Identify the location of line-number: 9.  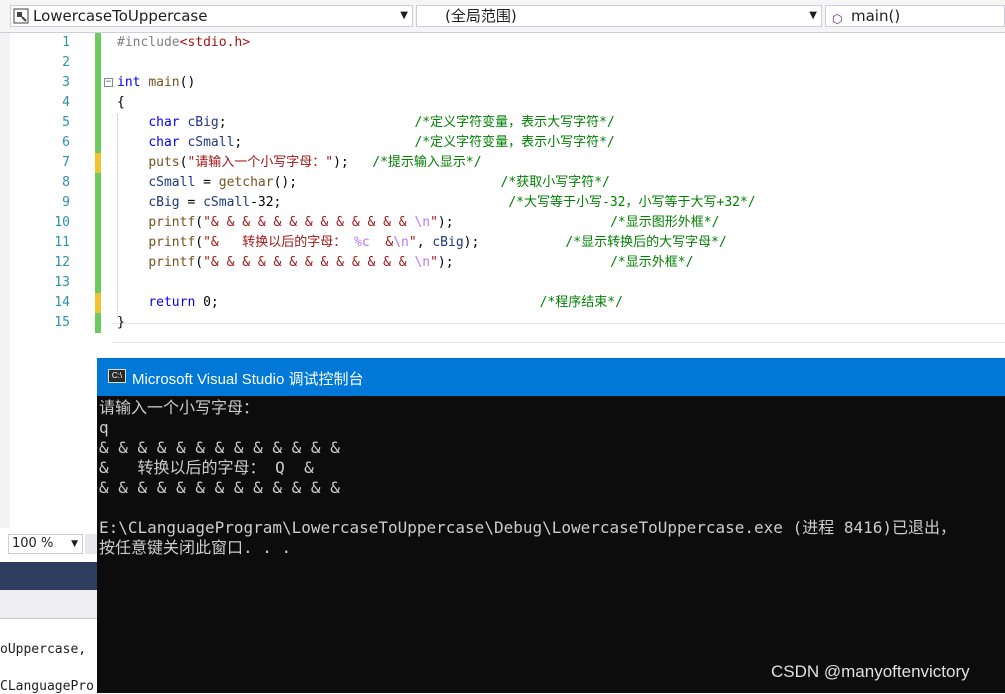
(66, 202).